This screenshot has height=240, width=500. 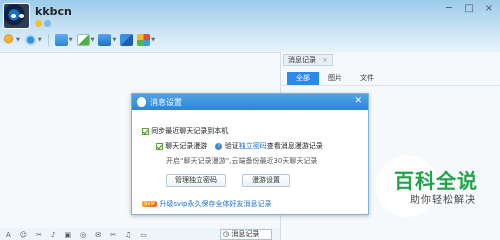 What do you see at coordinates (489, 8) in the screenshot?
I see `close-button: ×` at bounding box center [489, 8].